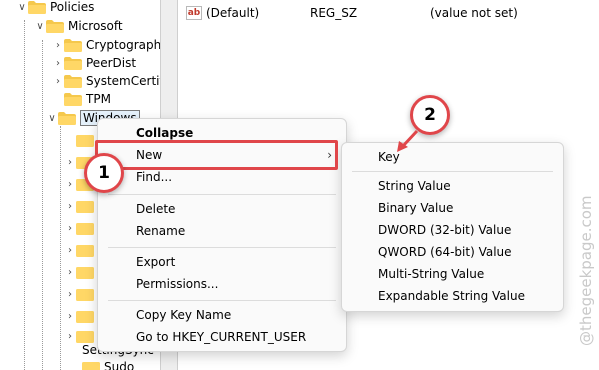 The width and height of the screenshot is (599, 370). What do you see at coordinates (414, 186) in the screenshot?
I see `menu-item-label: String Value` at bounding box center [414, 186].